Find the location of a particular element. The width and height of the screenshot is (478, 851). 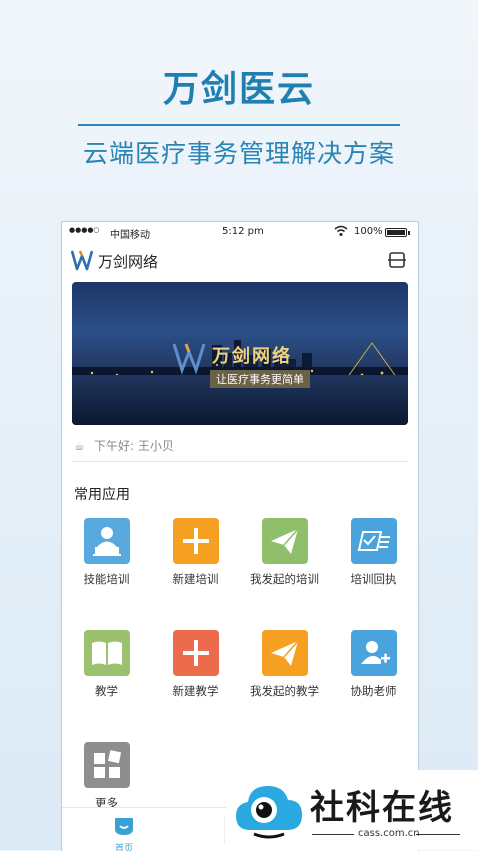

lecture-icon is located at coordinates (106, 541).